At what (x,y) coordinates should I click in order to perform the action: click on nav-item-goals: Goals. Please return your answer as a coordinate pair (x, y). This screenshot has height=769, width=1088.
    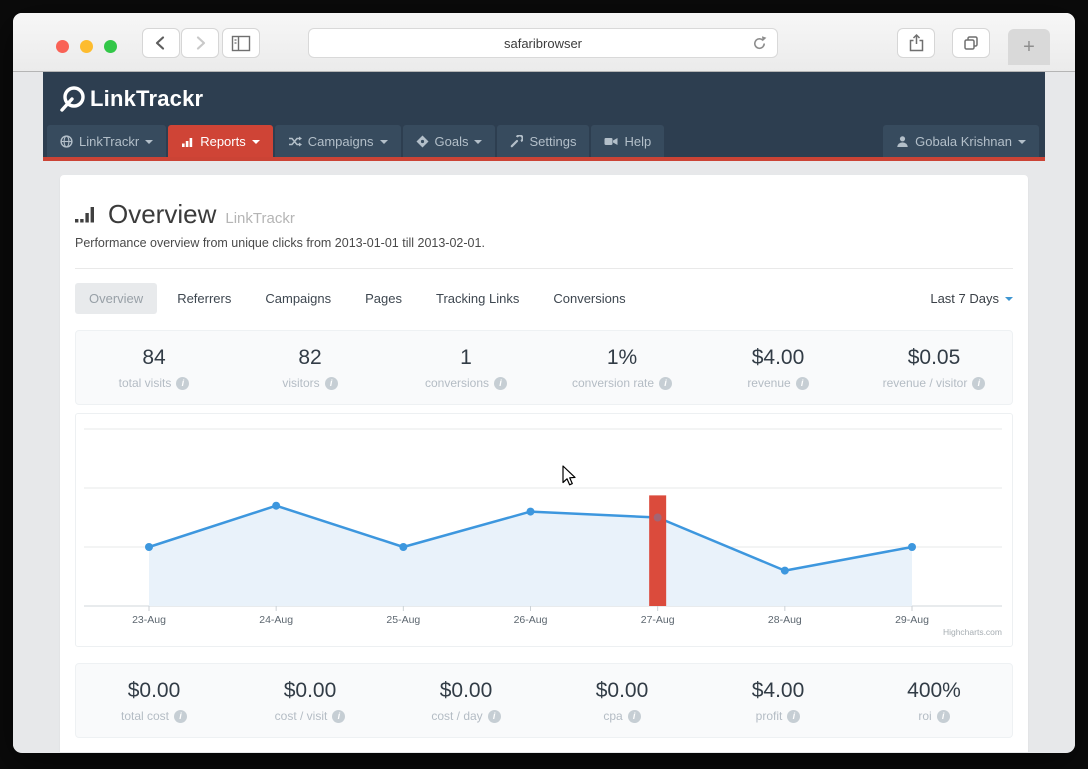
    Looking at the image, I should click on (449, 141).